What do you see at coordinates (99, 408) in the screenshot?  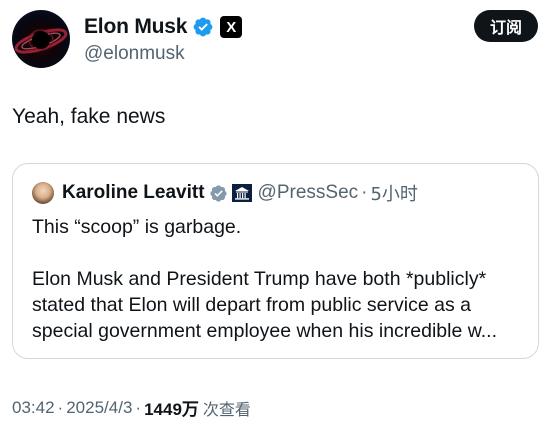 I see `tweet-date: 2025/4/3` at bounding box center [99, 408].